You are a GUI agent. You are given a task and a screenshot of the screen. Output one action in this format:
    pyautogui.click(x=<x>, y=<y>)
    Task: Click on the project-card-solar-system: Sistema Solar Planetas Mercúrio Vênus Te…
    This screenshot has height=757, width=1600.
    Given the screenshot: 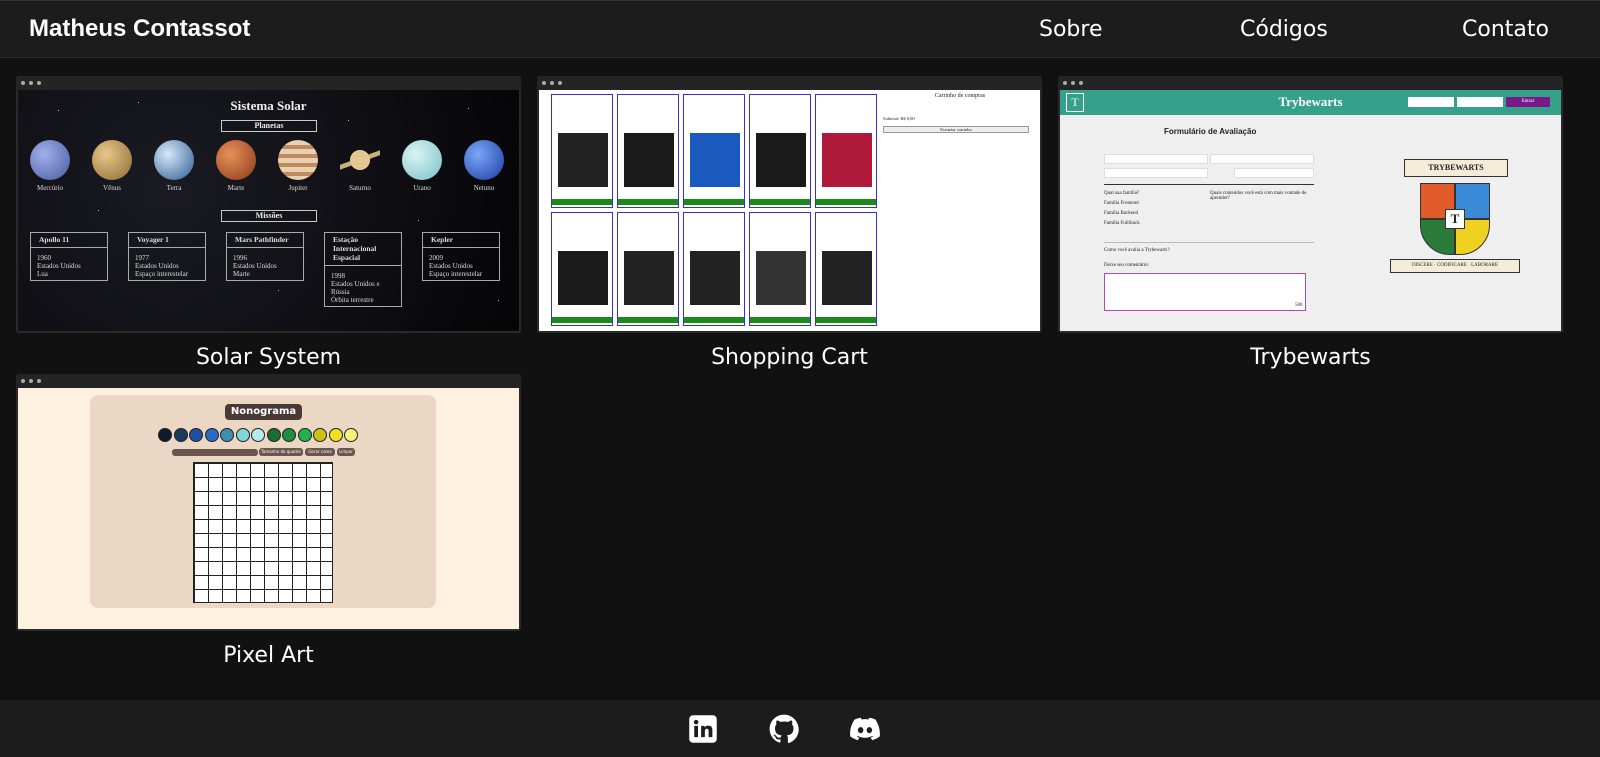 What is the action you would take?
    pyautogui.click(x=268, y=223)
    